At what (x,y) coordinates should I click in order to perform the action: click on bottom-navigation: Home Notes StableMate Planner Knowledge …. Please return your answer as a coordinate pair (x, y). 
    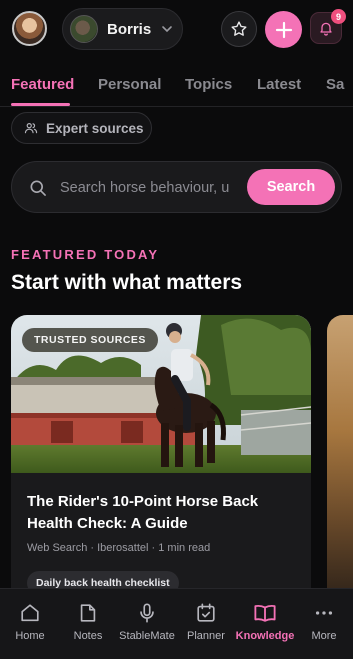
    Looking at the image, I should click on (176, 623).